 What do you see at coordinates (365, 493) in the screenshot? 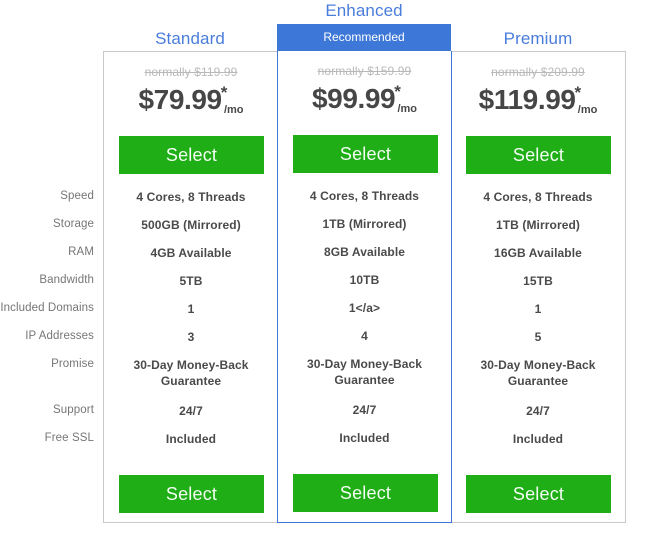
I see `select-button-enhanced-bottom: Select` at bounding box center [365, 493].